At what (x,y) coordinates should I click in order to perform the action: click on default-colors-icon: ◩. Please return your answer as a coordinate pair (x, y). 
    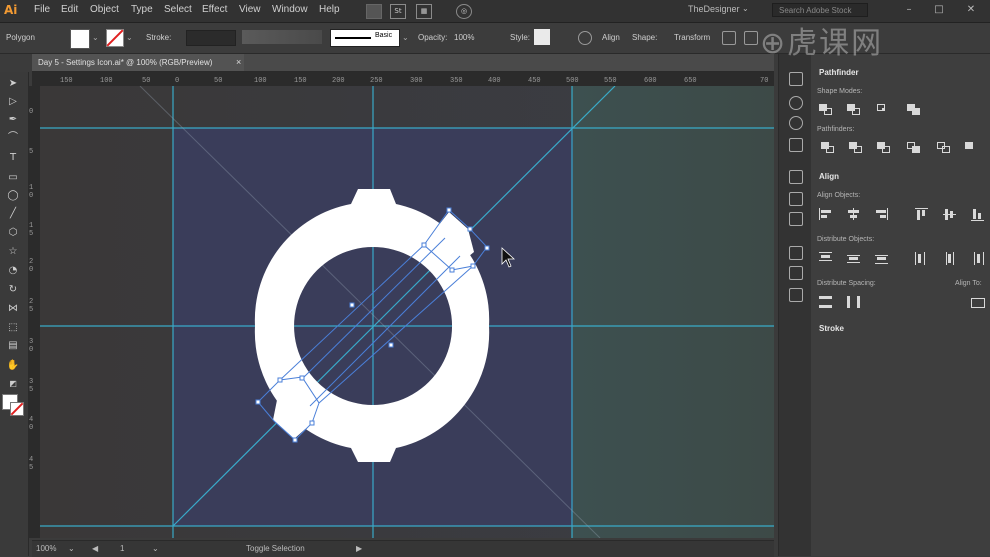
    Looking at the image, I should click on (13, 384).